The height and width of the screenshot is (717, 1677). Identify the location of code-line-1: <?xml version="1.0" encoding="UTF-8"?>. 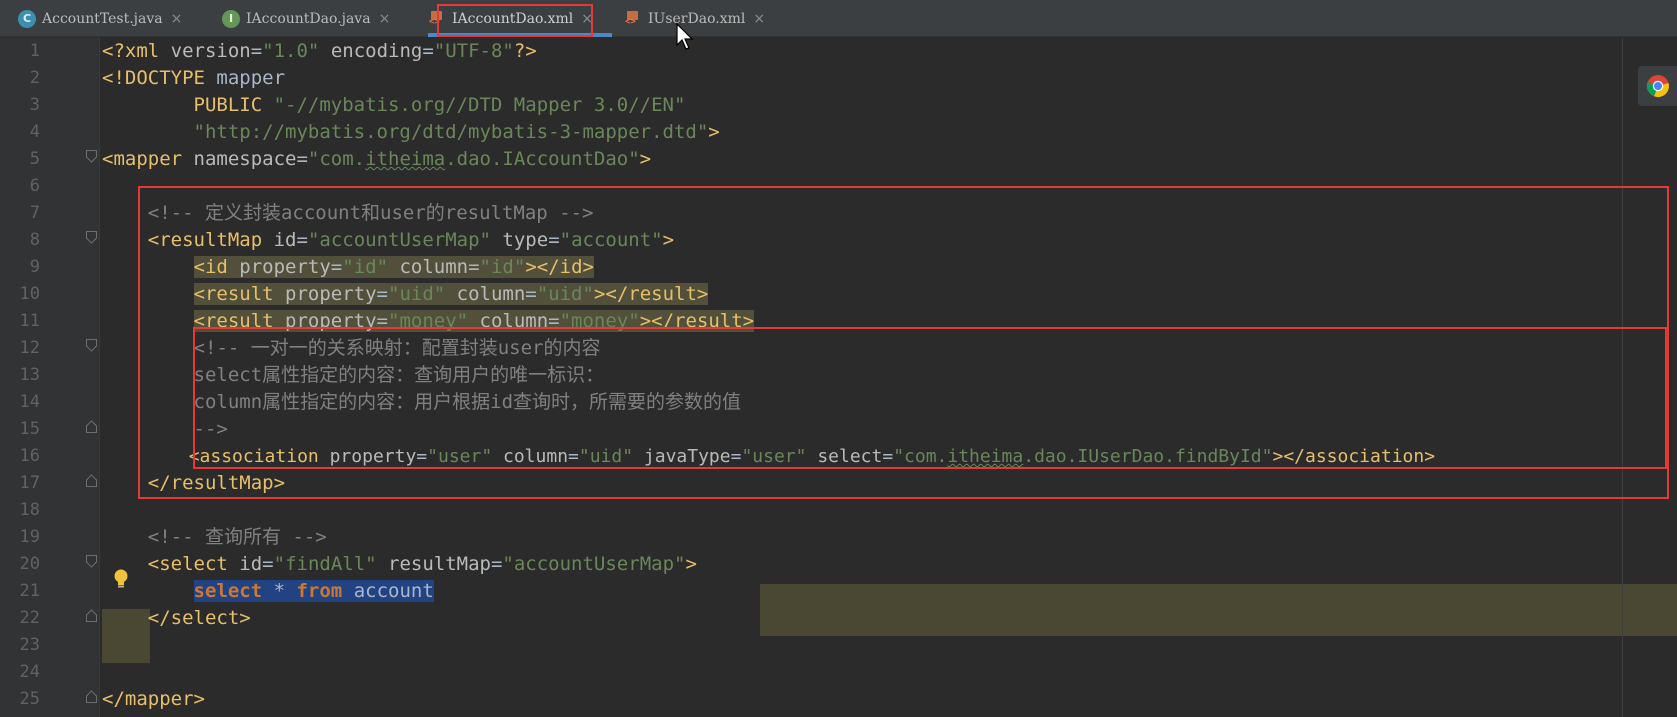
(319, 51).